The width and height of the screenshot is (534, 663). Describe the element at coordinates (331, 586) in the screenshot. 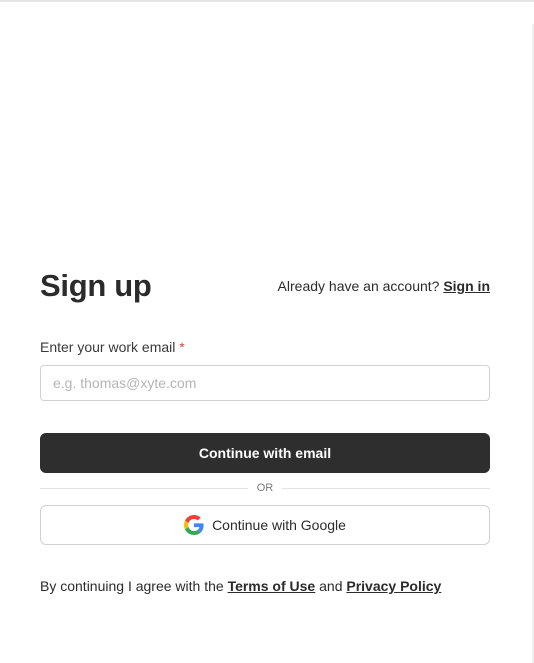

I see `terms-conjunction: and` at that location.